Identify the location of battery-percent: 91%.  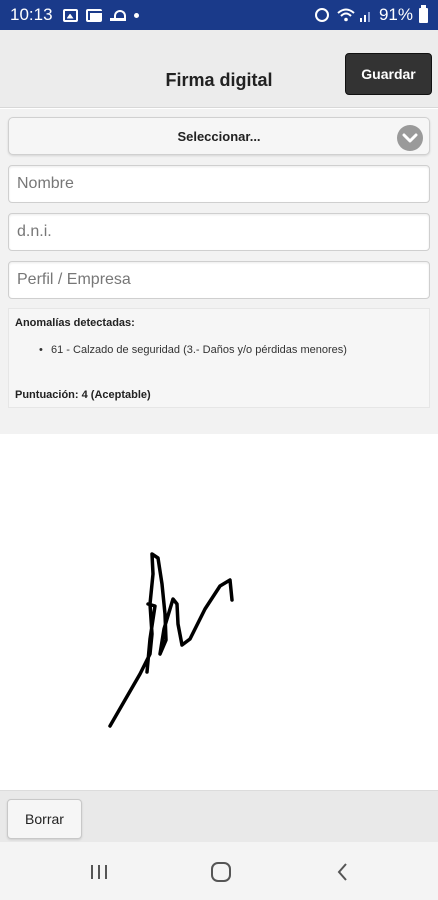
(395, 14).